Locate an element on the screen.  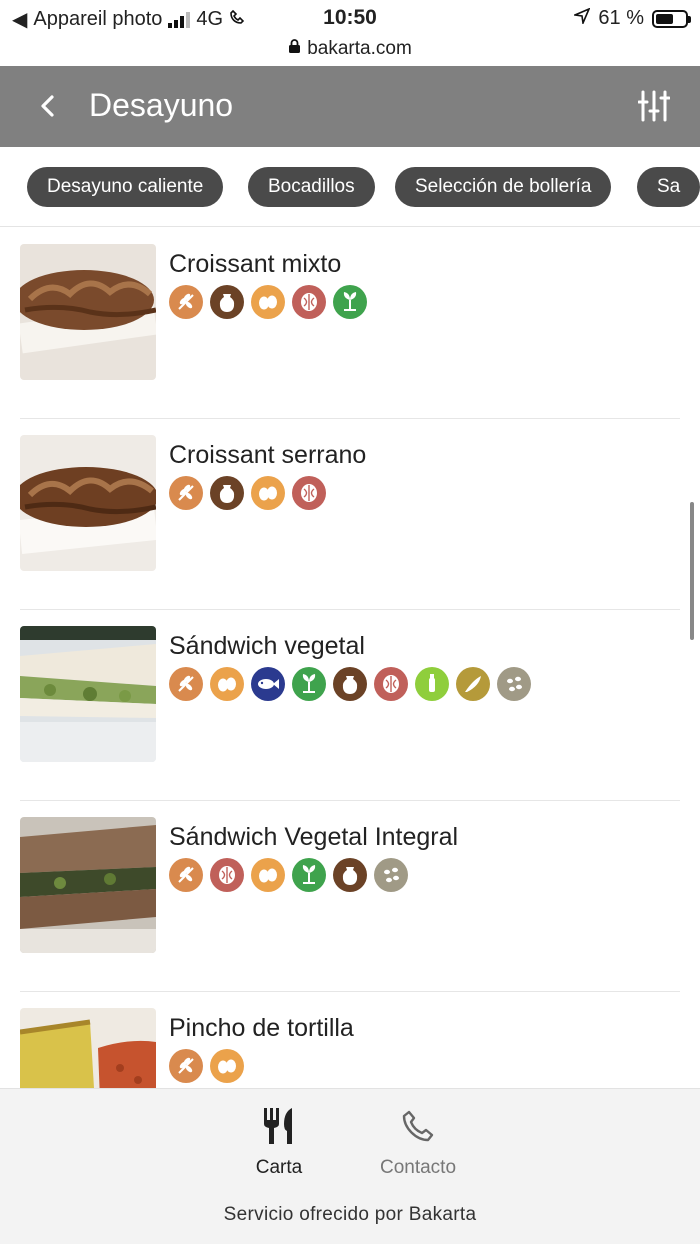
battery-icon is located at coordinates (671, 18).